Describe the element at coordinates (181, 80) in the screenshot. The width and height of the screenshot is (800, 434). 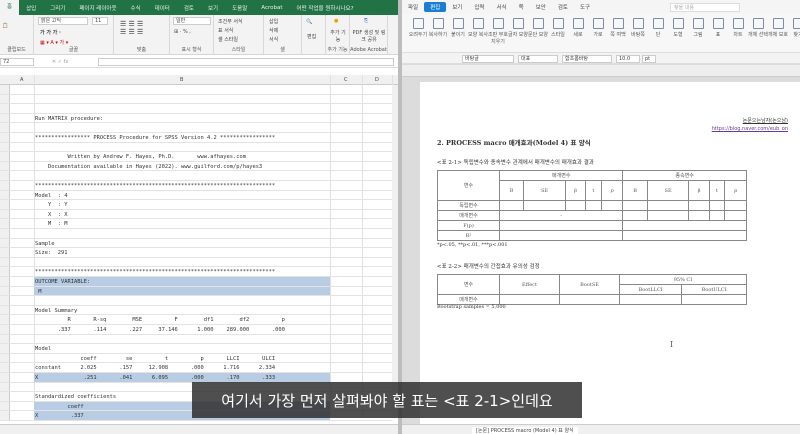
I see `column-header-b: B` at that location.